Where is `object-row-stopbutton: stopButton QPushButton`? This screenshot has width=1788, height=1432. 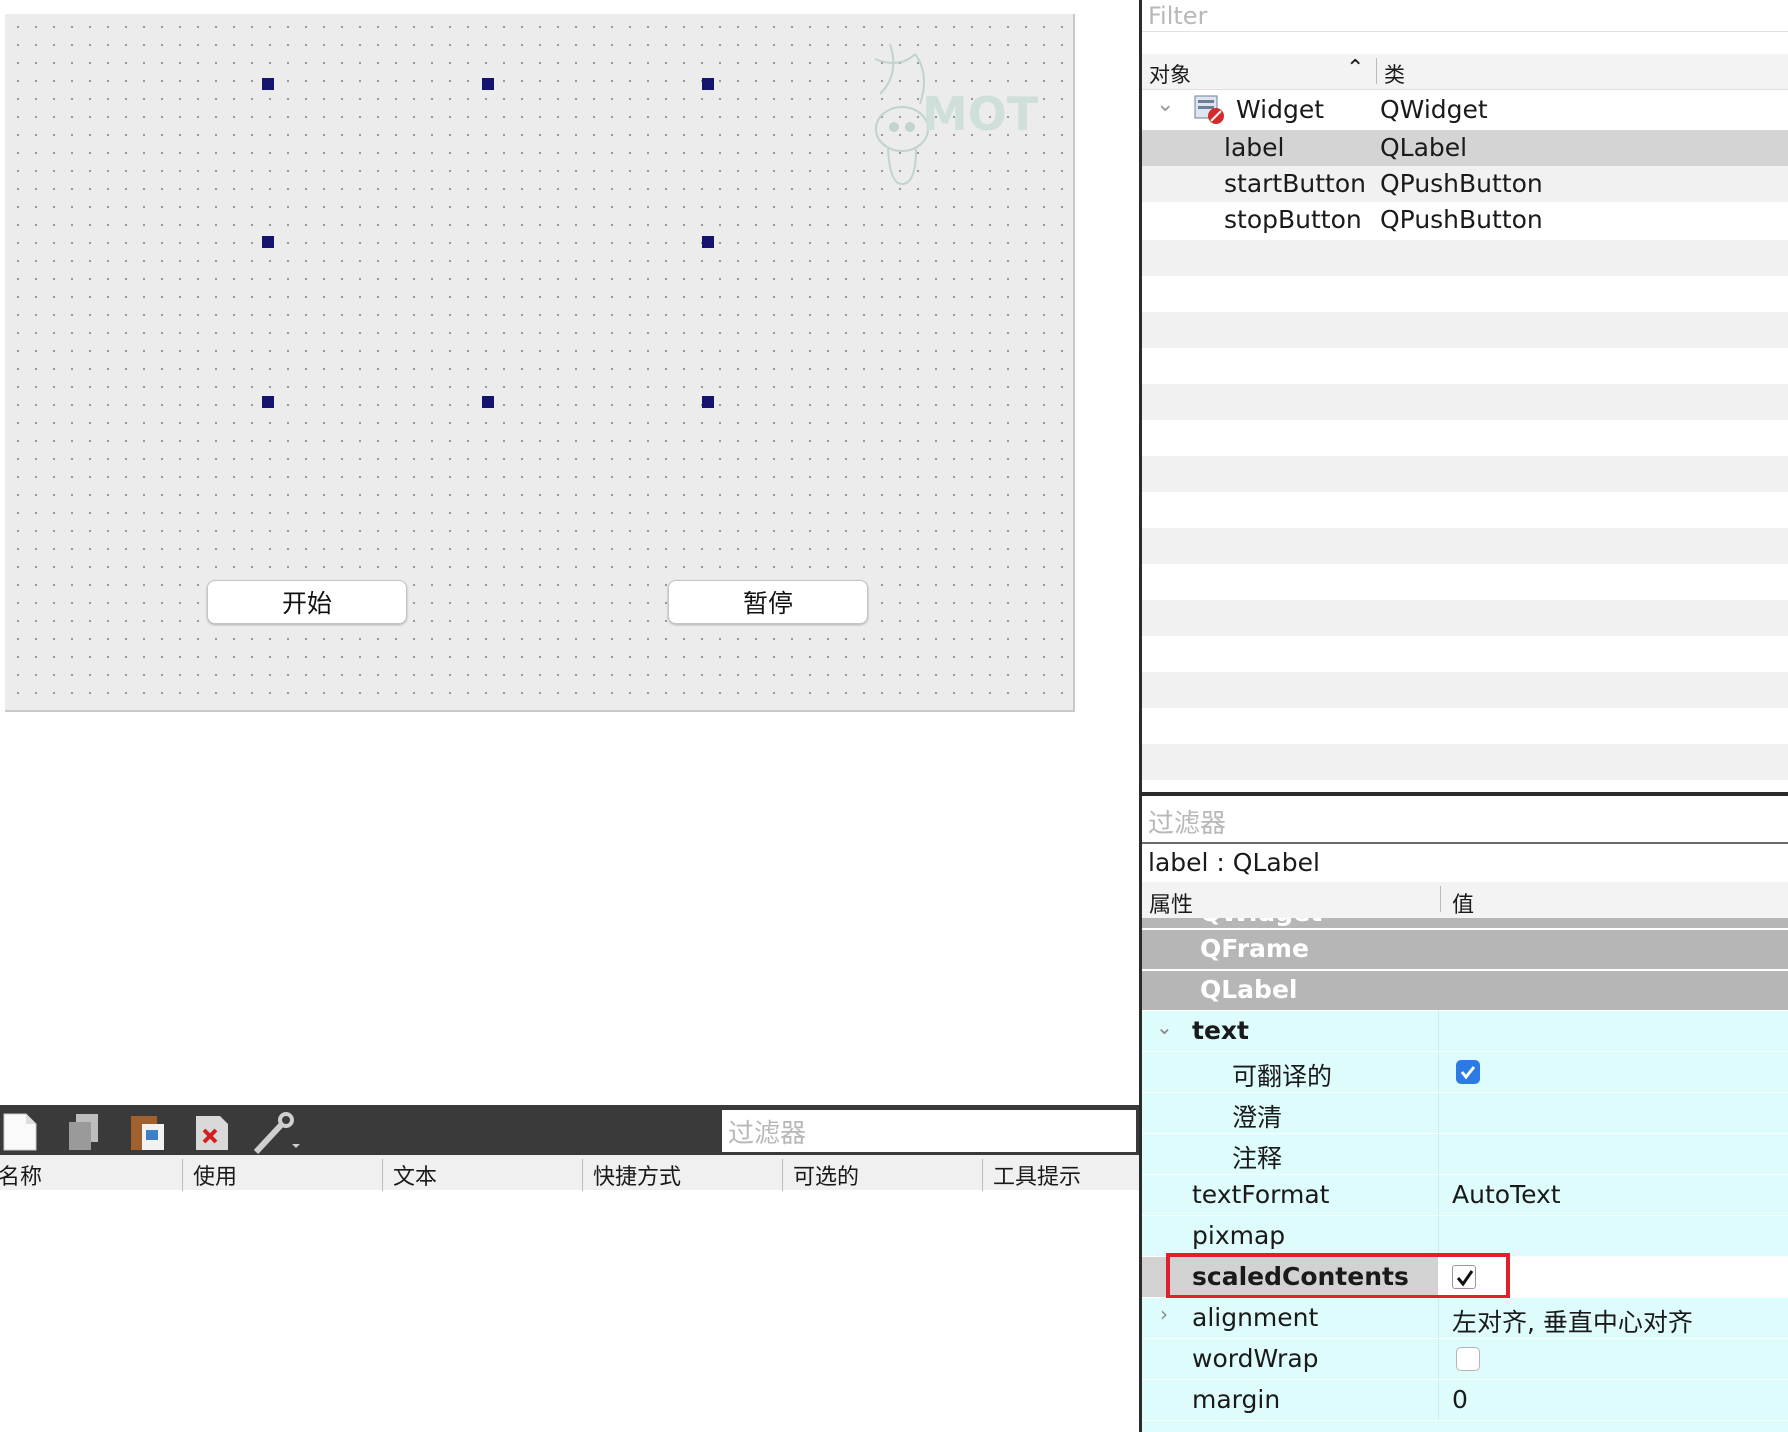
object-row-stopbutton: stopButton QPushButton is located at coordinates (1465, 220).